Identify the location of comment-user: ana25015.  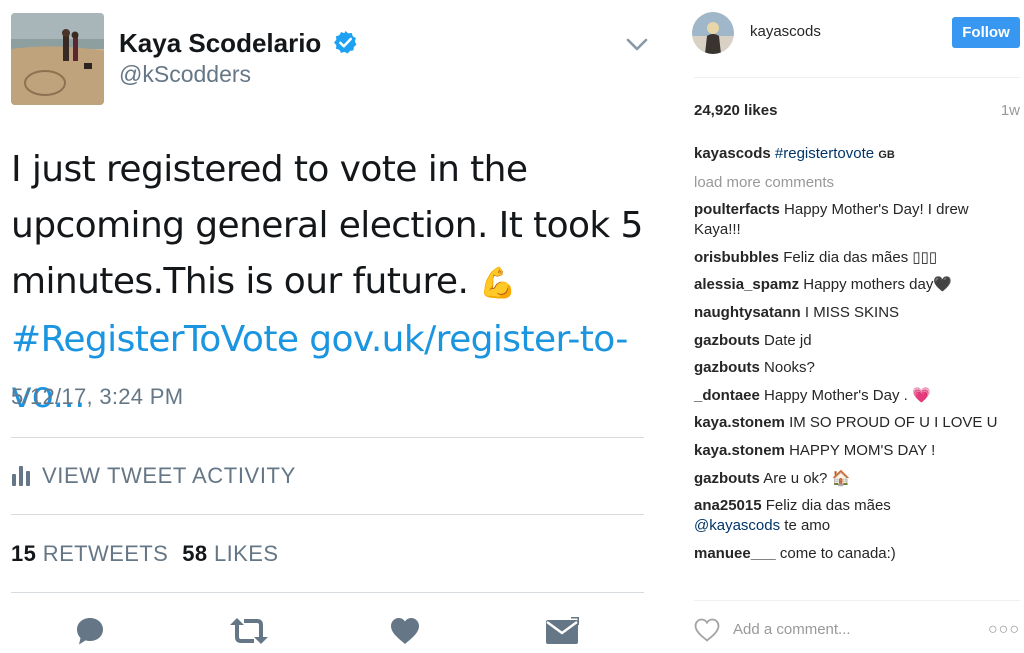
(728, 505).